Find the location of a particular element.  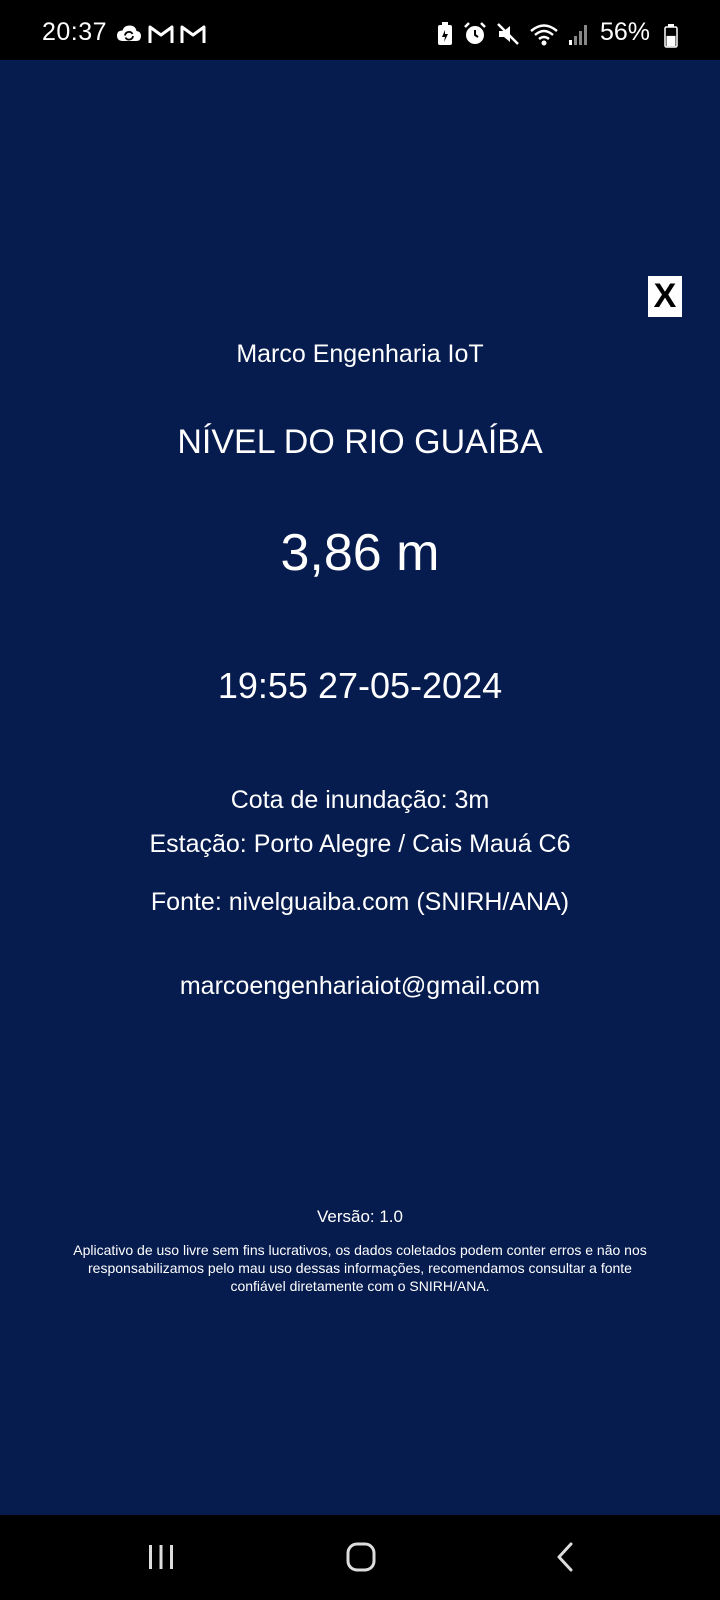

back-icon is located at coordinates (565, 1557).